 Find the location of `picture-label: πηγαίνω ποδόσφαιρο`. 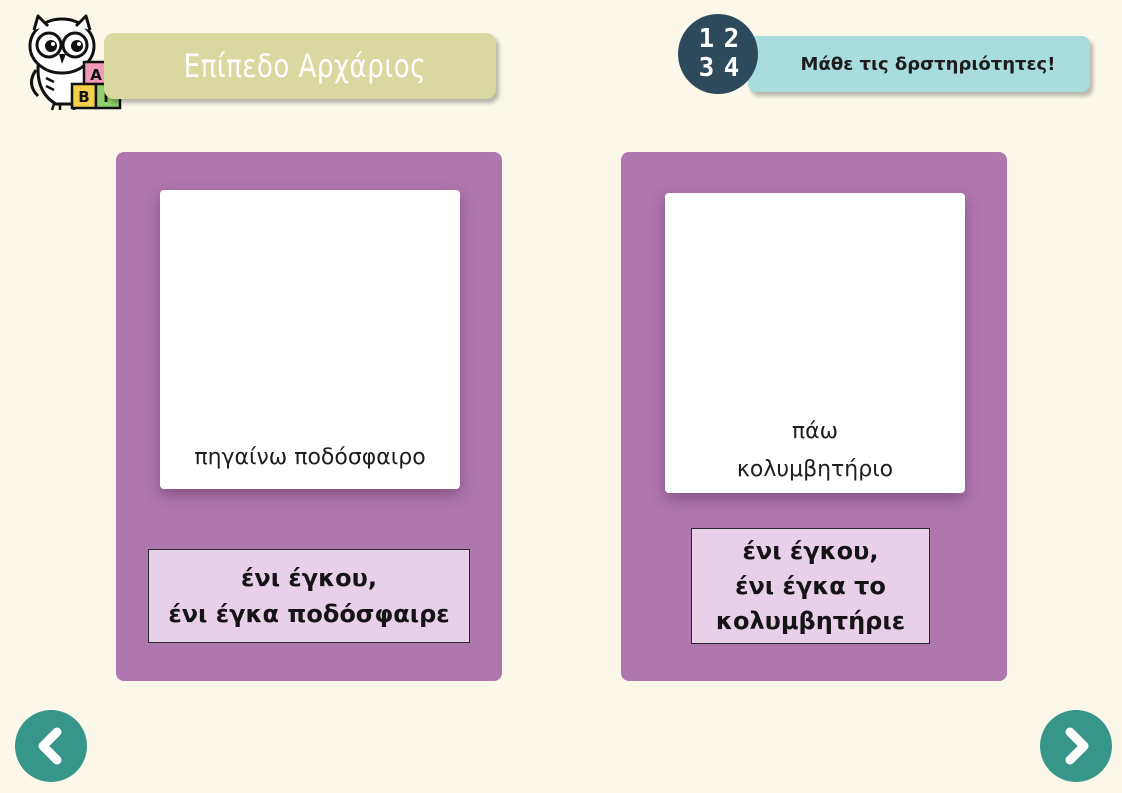

picture-label: πηγαίνω ποδόσφαιρο is located at coordinates (310, 457).